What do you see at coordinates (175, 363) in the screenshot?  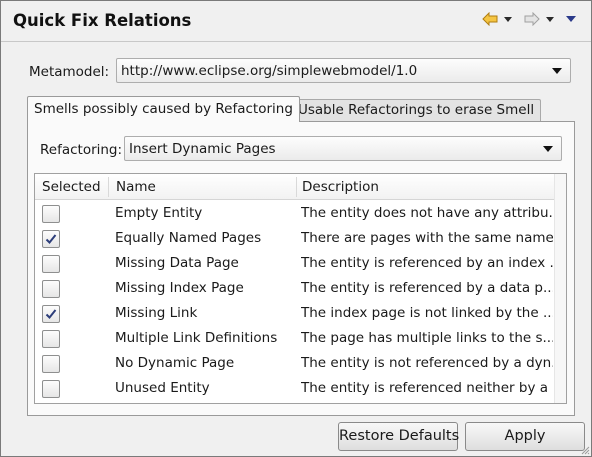 I see `row-name: No Dynamic Page` at bounding box center [175, 363].